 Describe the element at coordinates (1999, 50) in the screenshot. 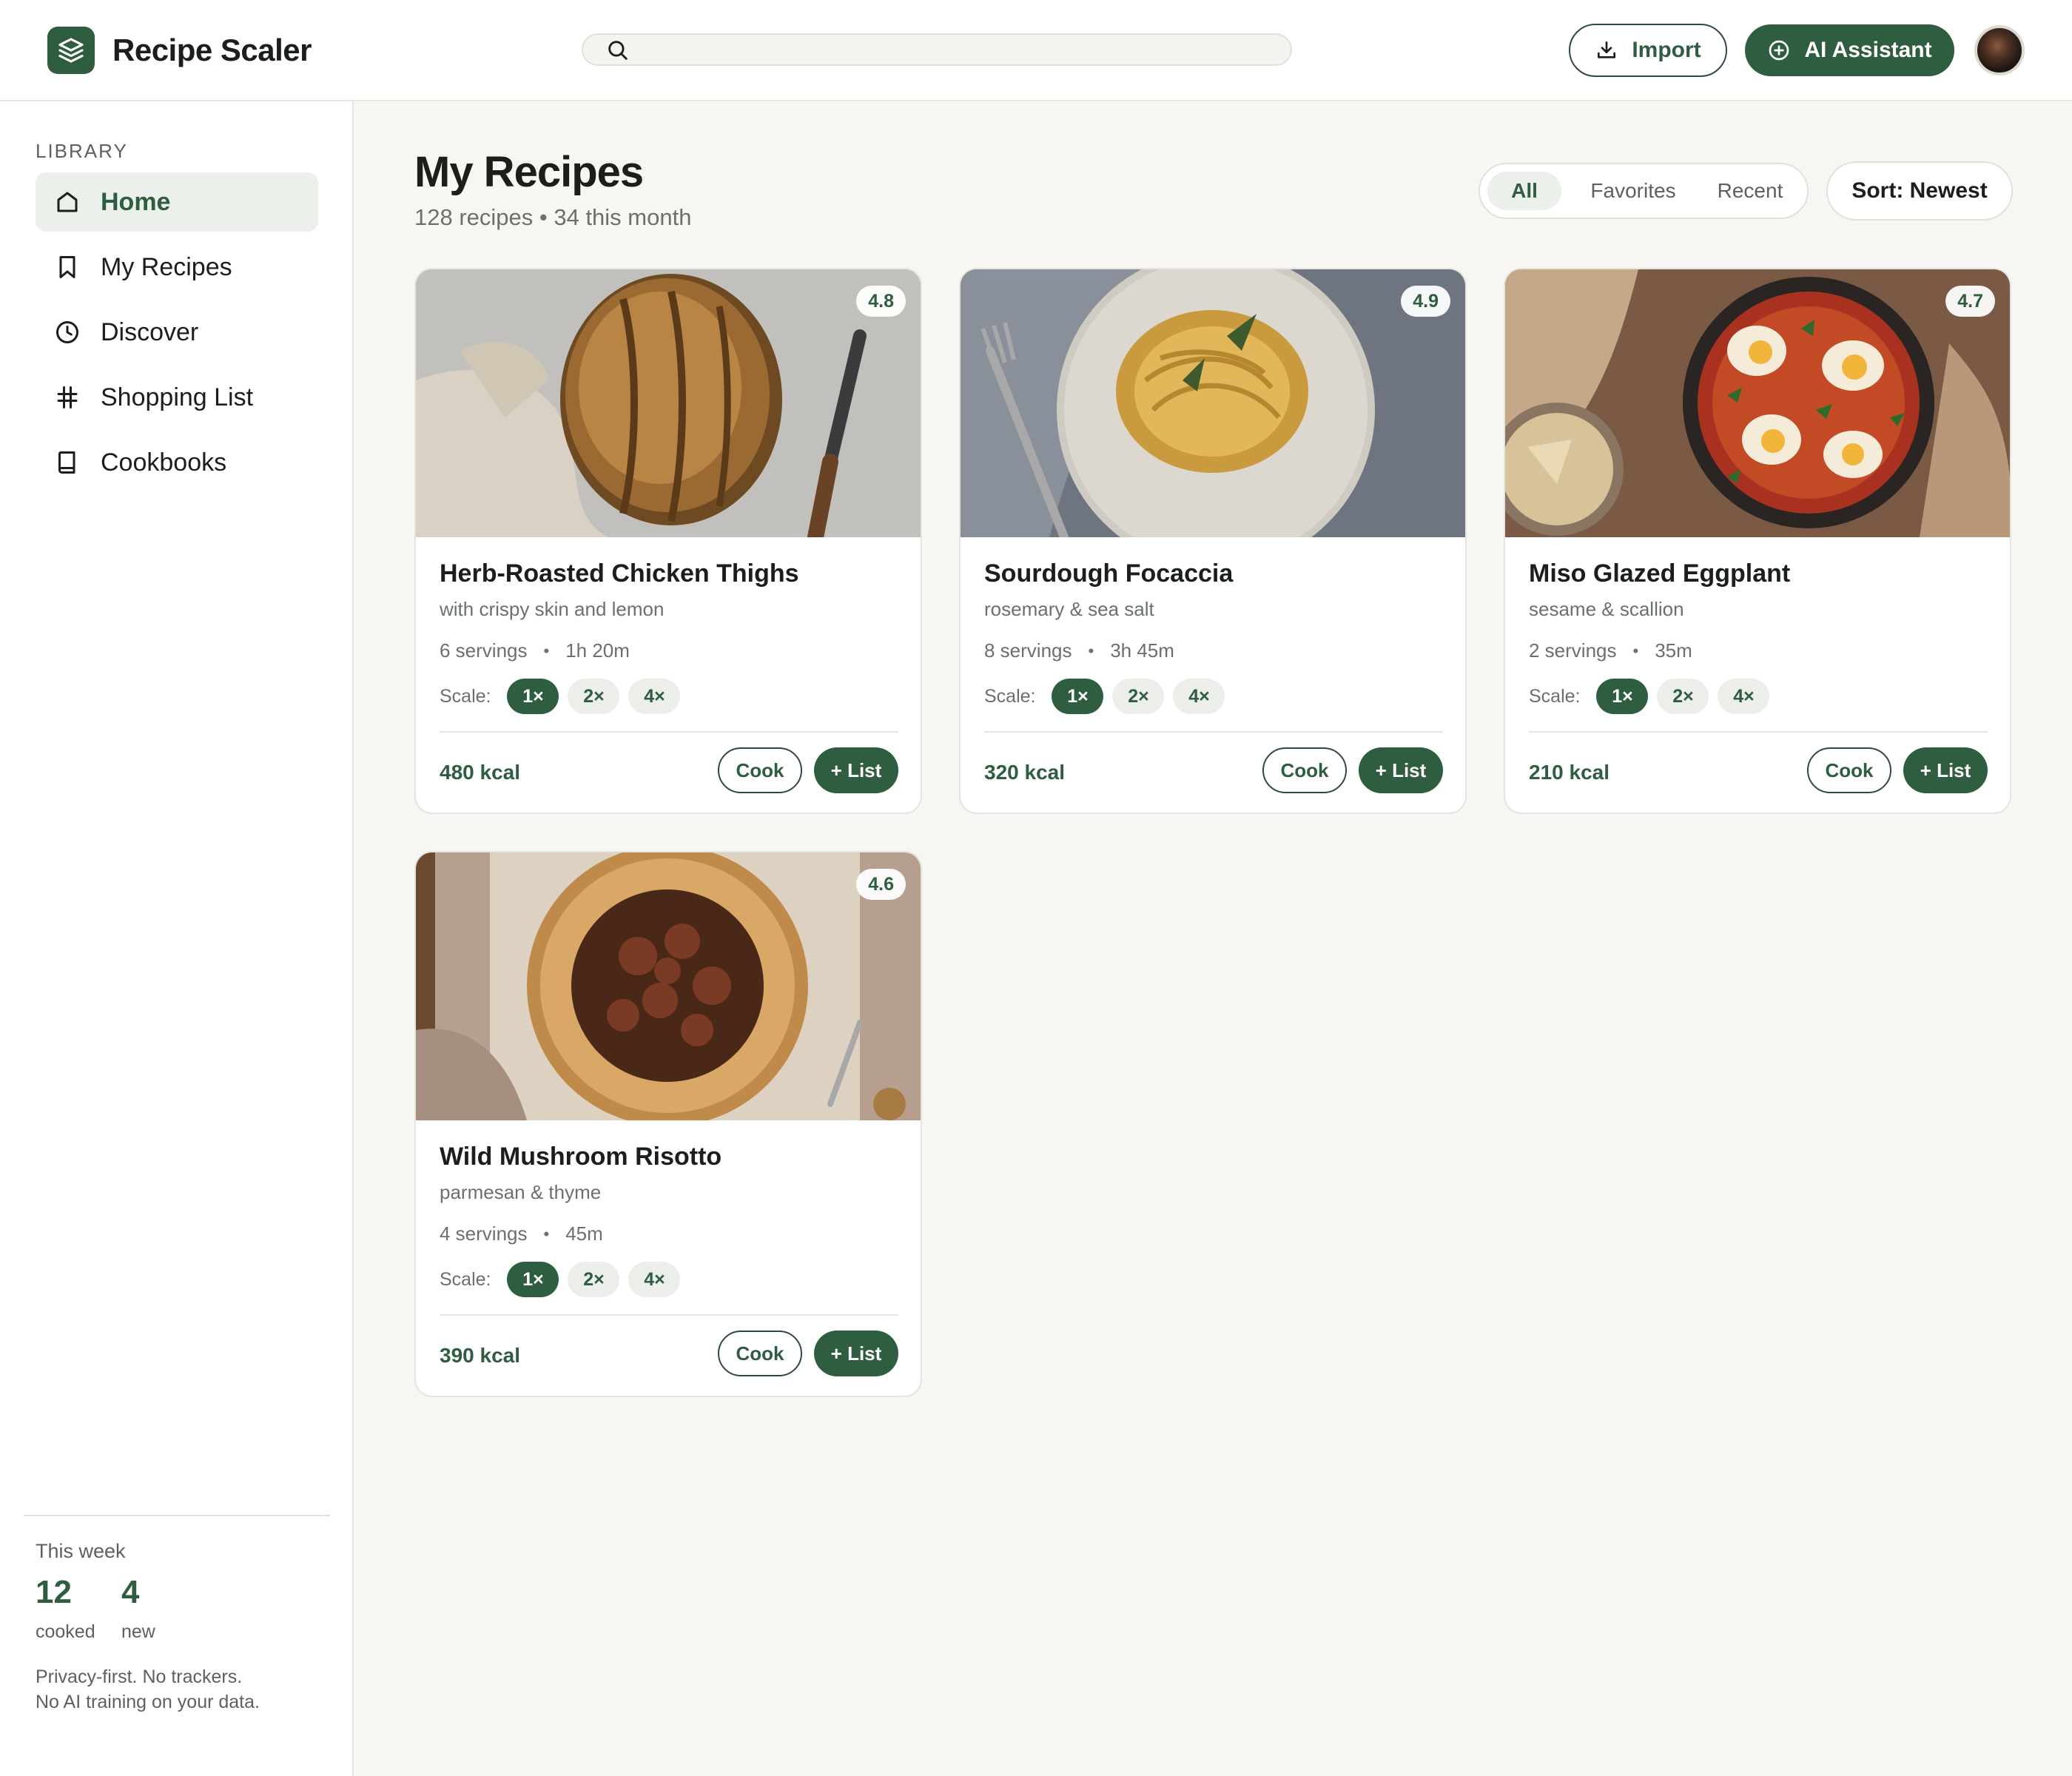

I see `user-avatar` at that location.